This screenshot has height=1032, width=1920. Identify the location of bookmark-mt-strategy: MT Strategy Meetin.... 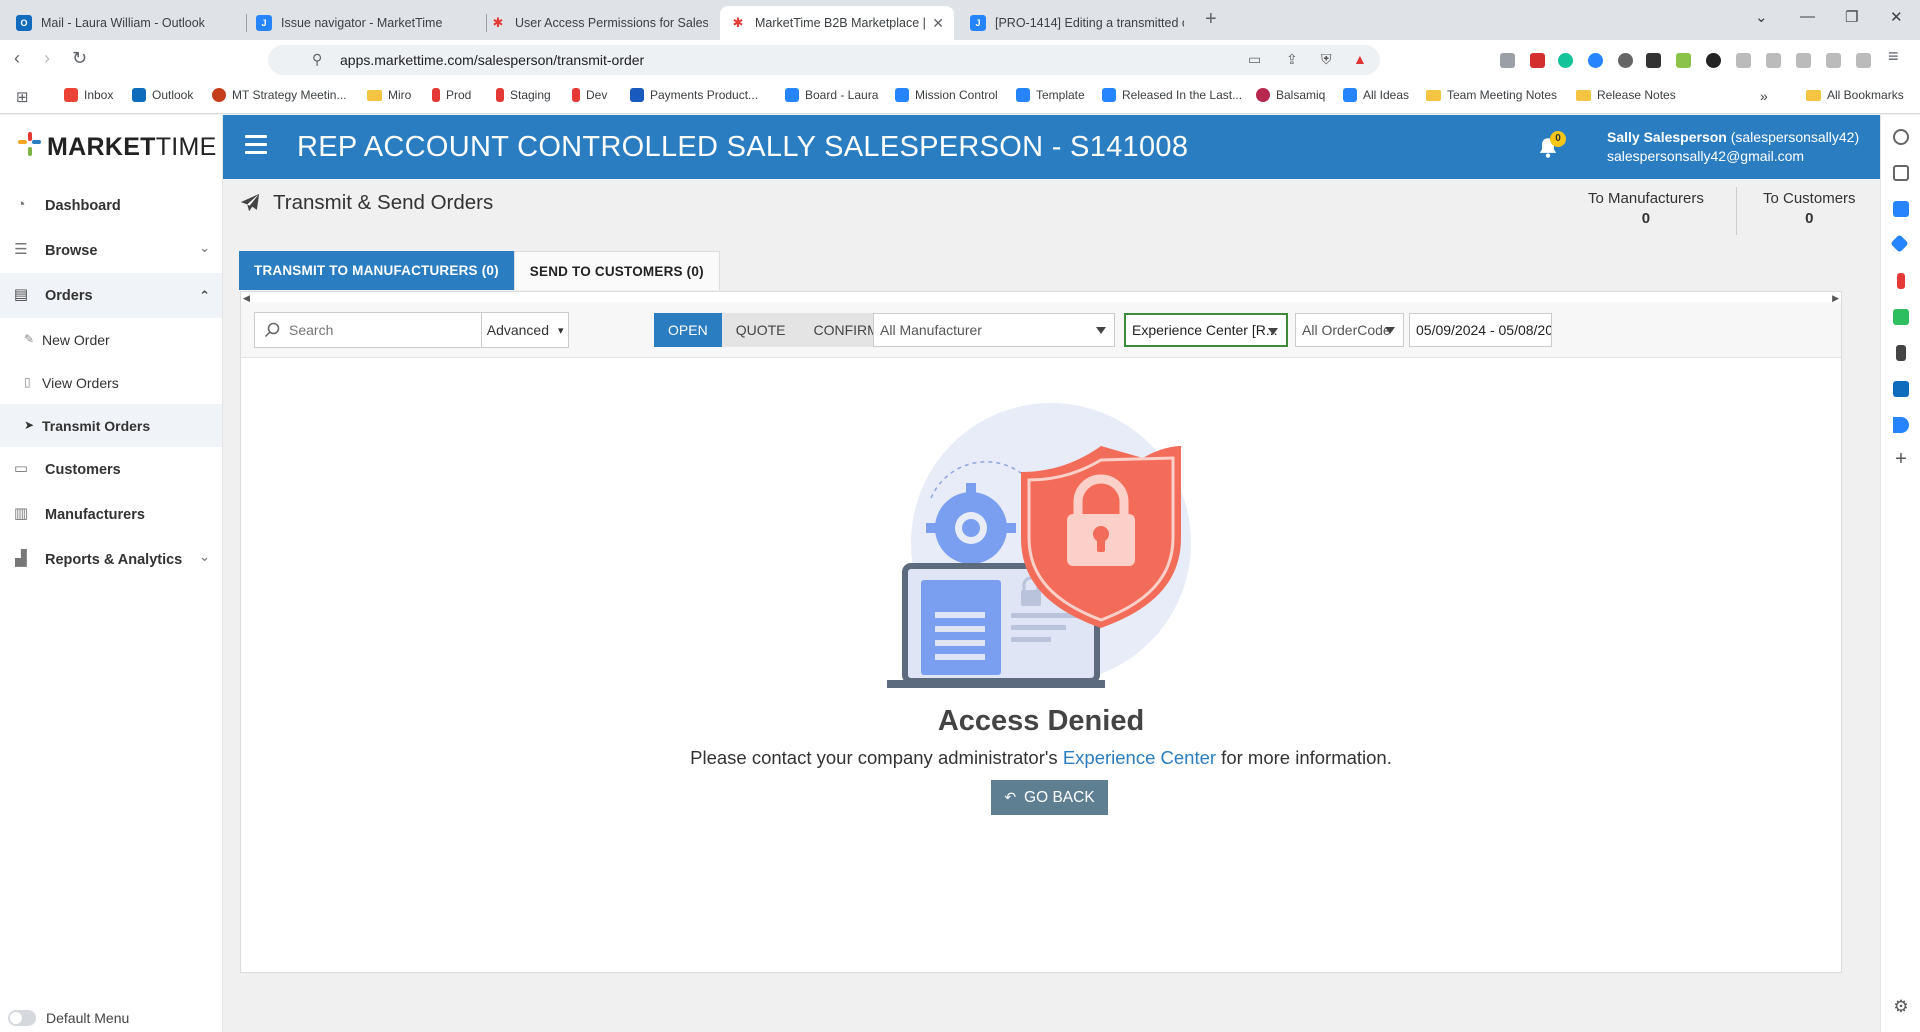
(279, 95).